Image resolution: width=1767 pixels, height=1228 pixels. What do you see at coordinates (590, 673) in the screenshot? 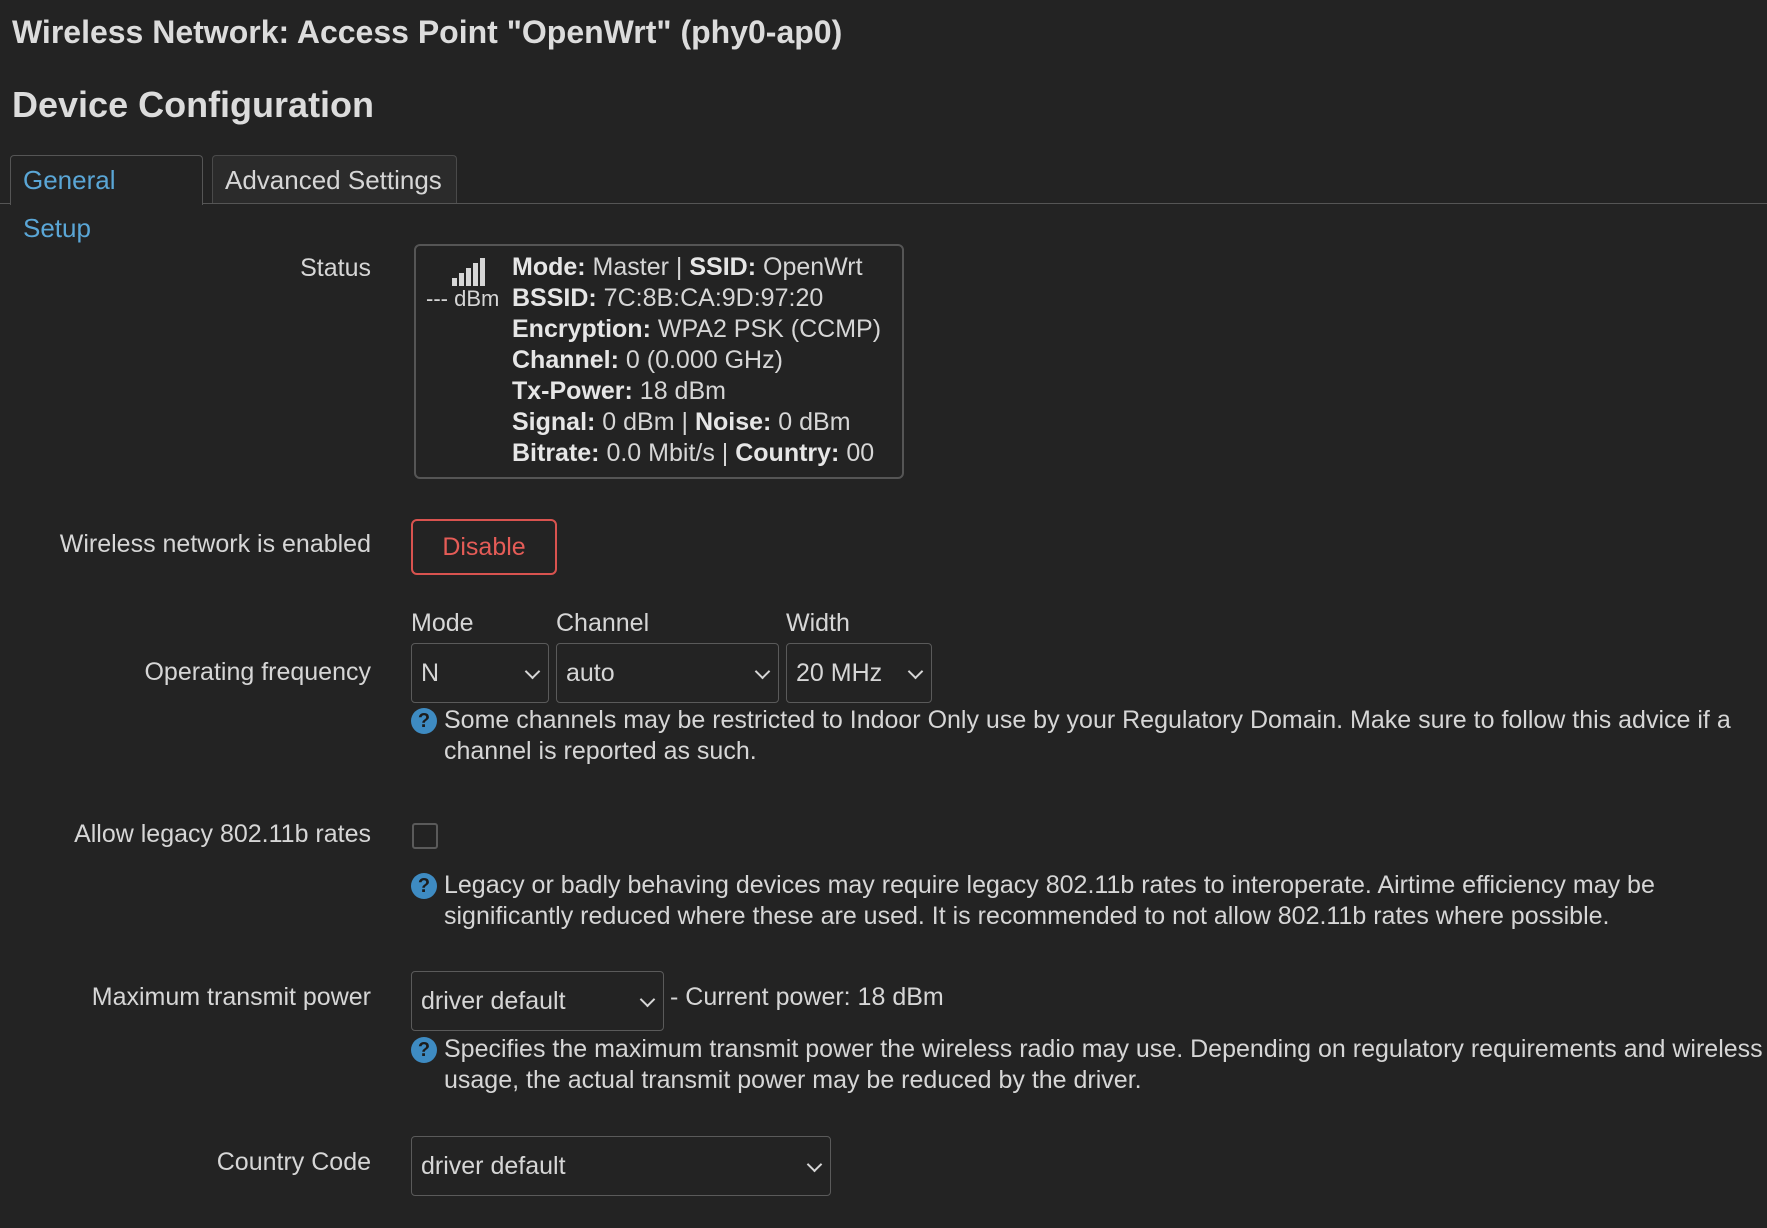
I see `channel-select-value: auto` at bounding box center [590, 673].